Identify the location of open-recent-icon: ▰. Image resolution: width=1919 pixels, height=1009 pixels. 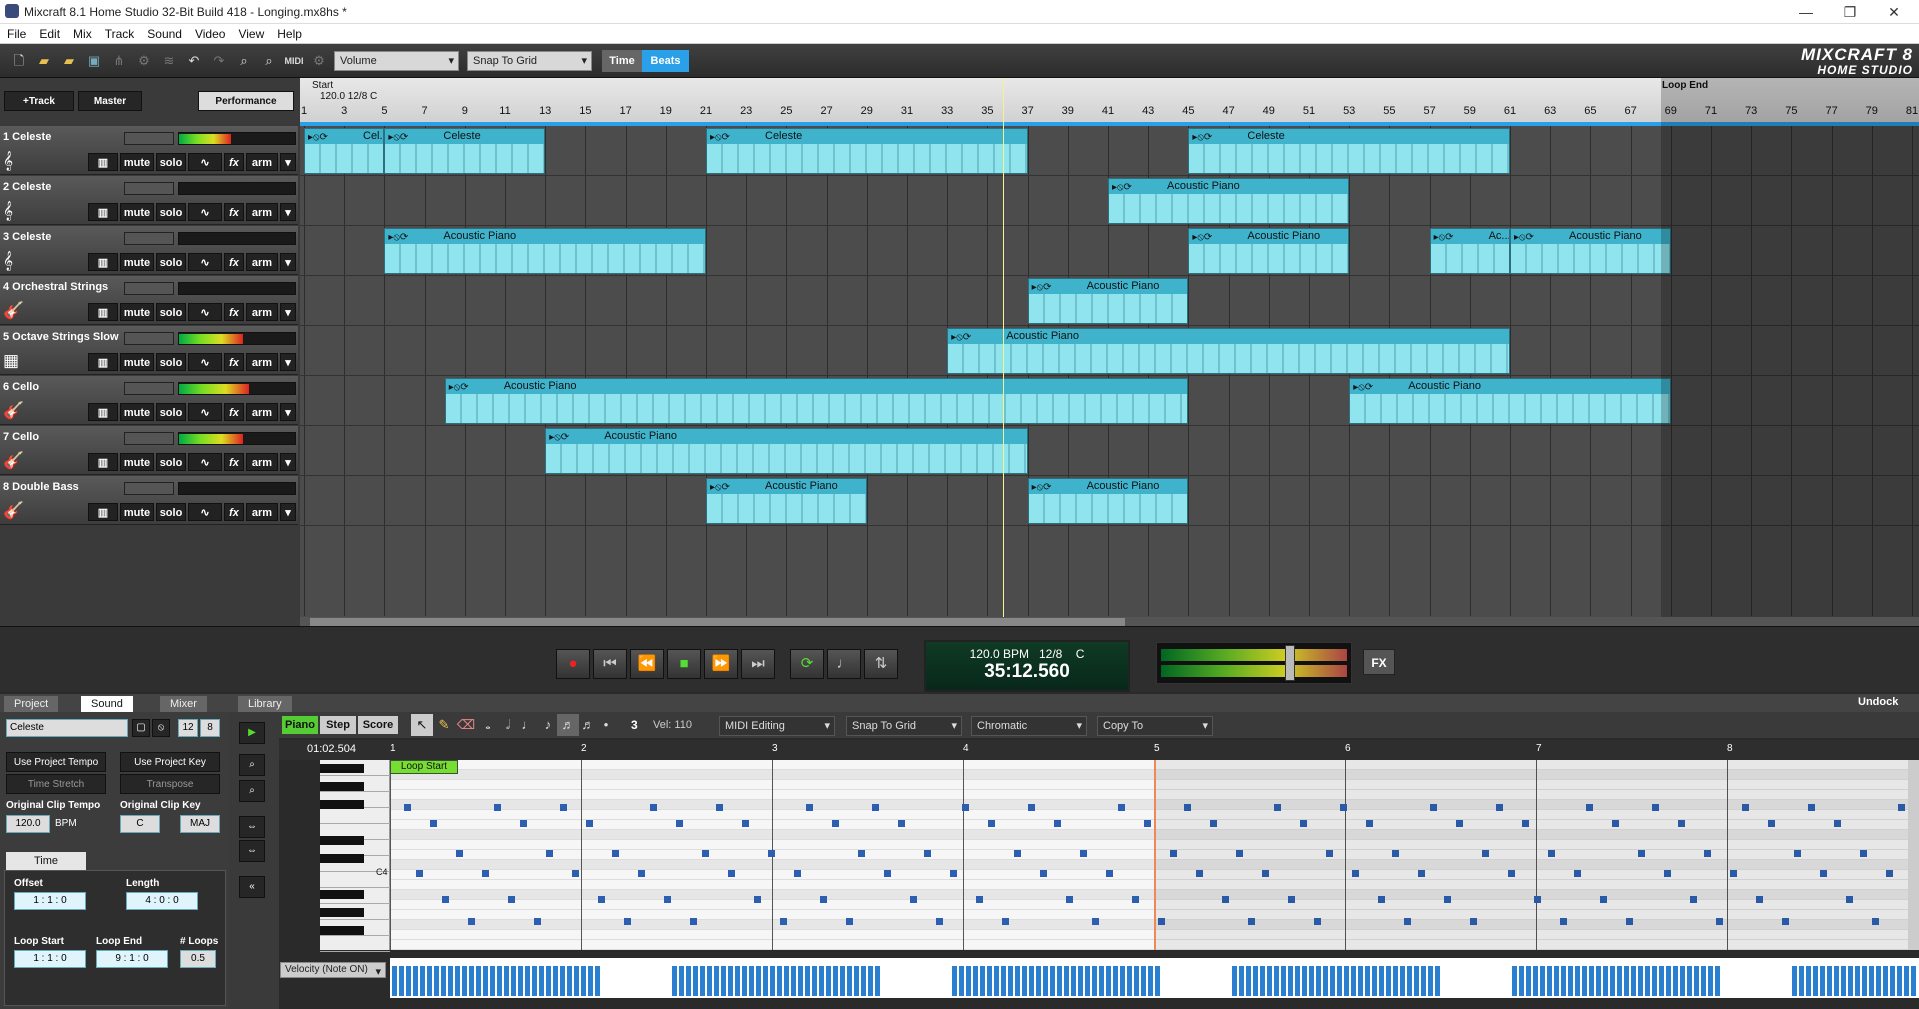
(69, 61).